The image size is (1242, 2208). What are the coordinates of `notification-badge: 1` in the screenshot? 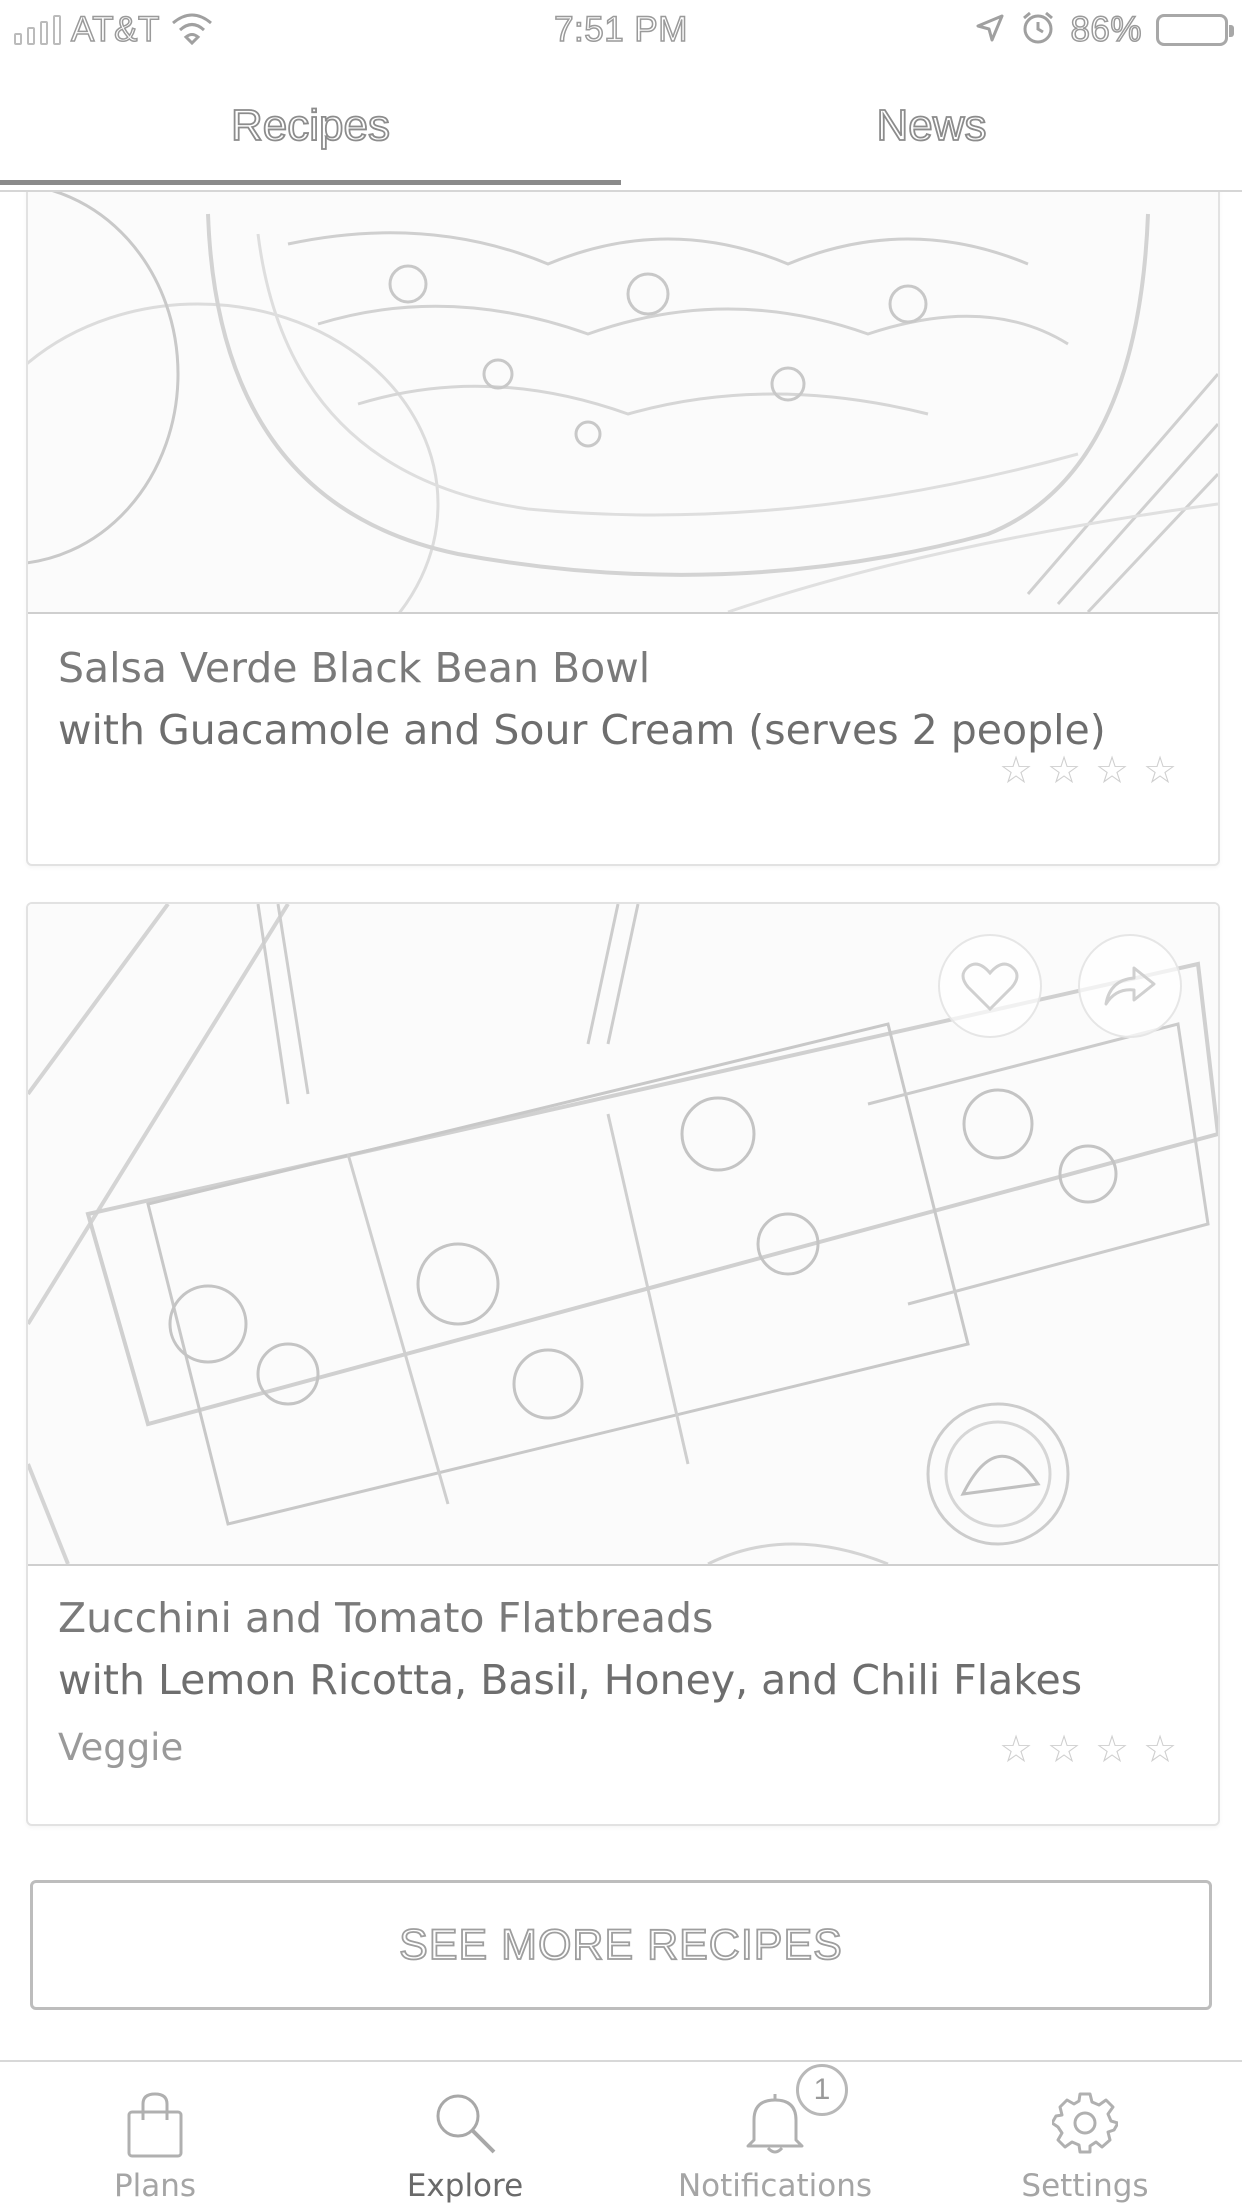 It's located at (822, 2090).